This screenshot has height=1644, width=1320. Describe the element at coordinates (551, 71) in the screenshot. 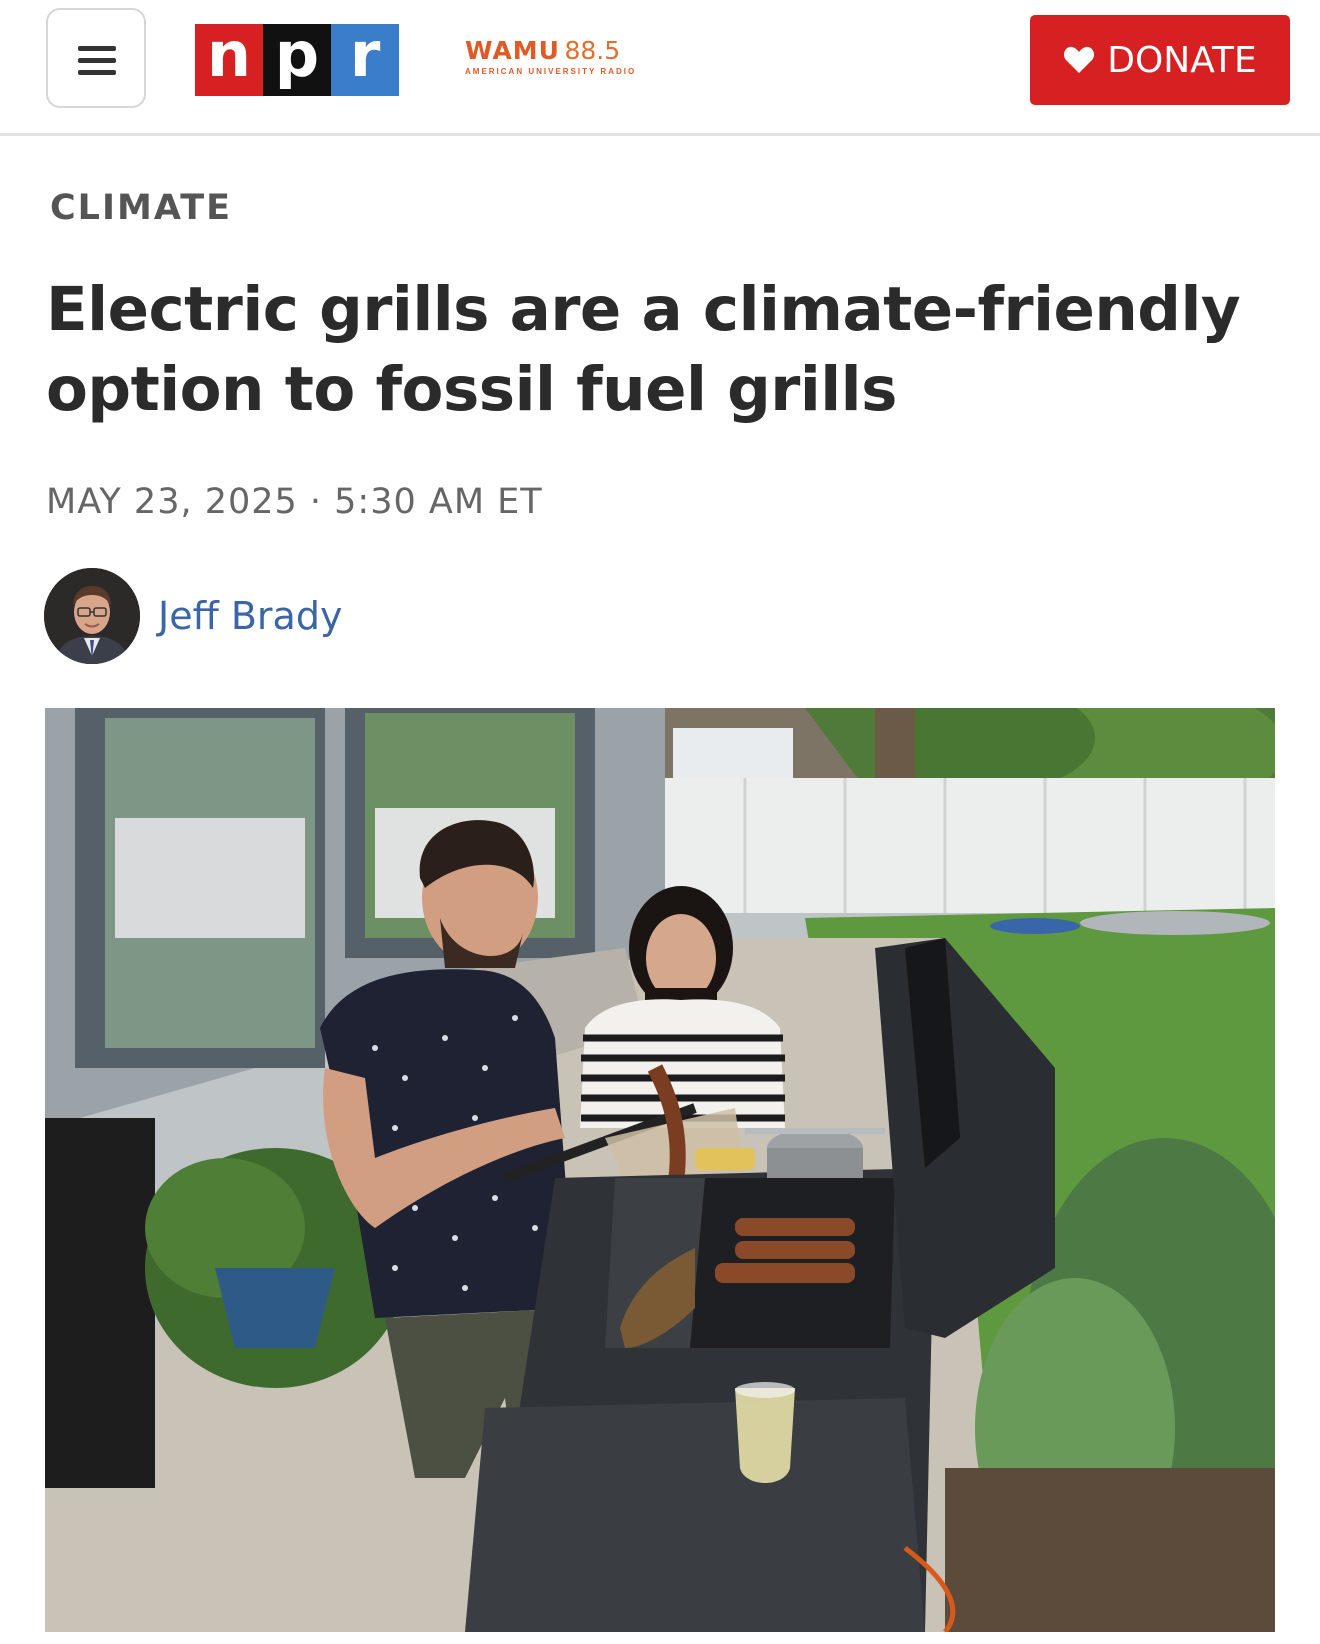

I see `station-subtitle: AMERICAN UNIVERSITY RADIO` at that location.